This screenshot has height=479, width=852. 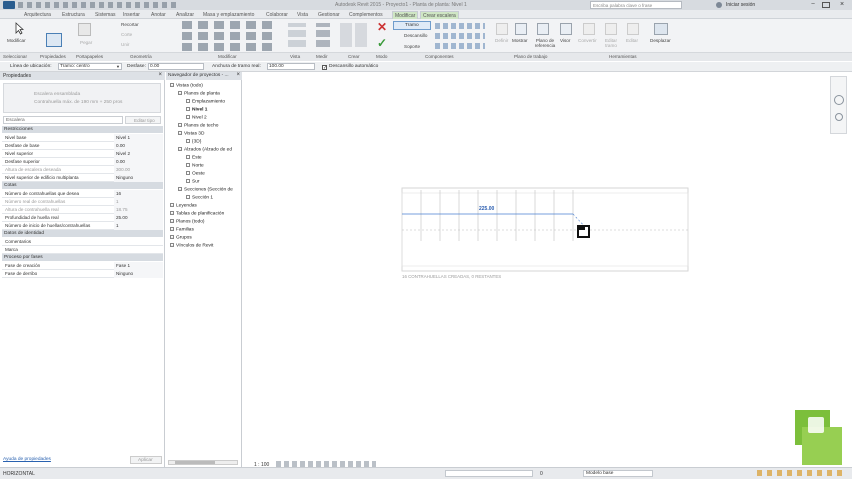 I want to click on cancel-edit-icon: ✕, so click(x=382, y=27).